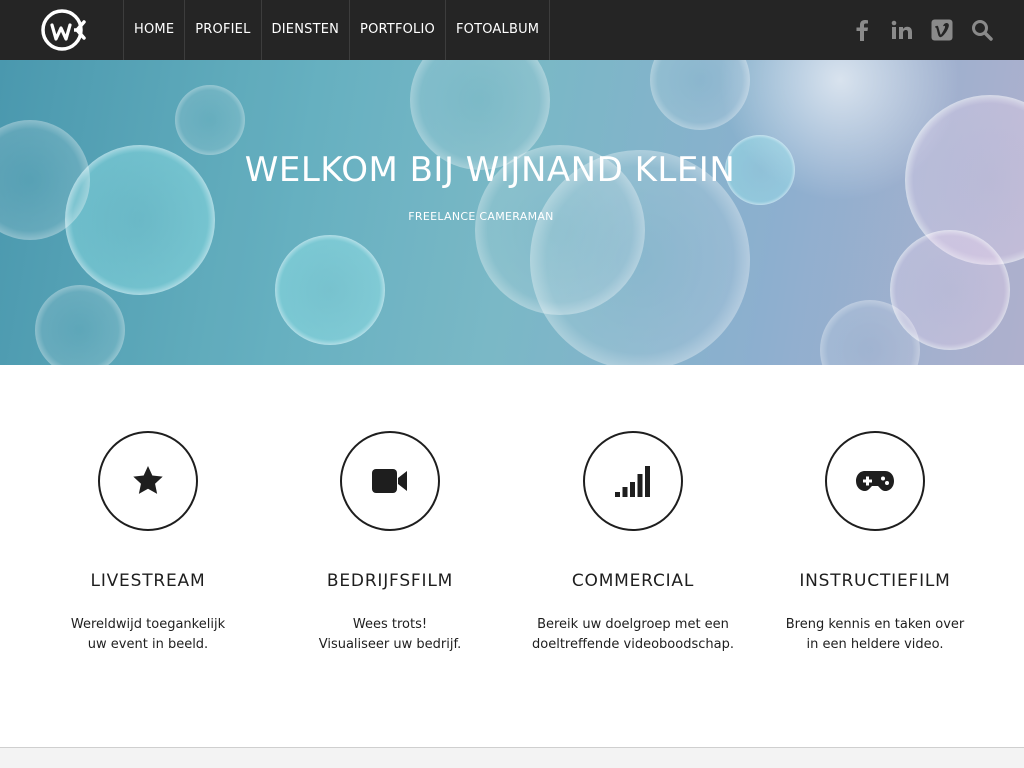  What do you see at coordinates (397, 30) in the screenshot?
I see `nav-item-portfolio: PORTFOLIO` at bounding box center [397, 30].